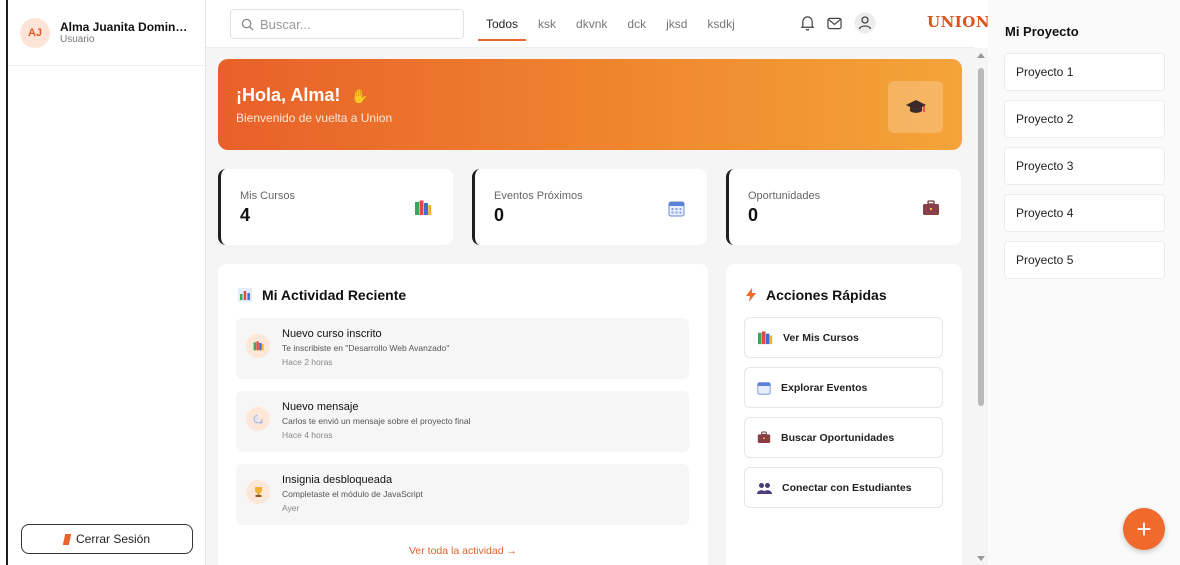 This screenshot has height=565, width=1180. I want to click on activity-title-text: Mi Actividad Reciente, so click(334, 295).